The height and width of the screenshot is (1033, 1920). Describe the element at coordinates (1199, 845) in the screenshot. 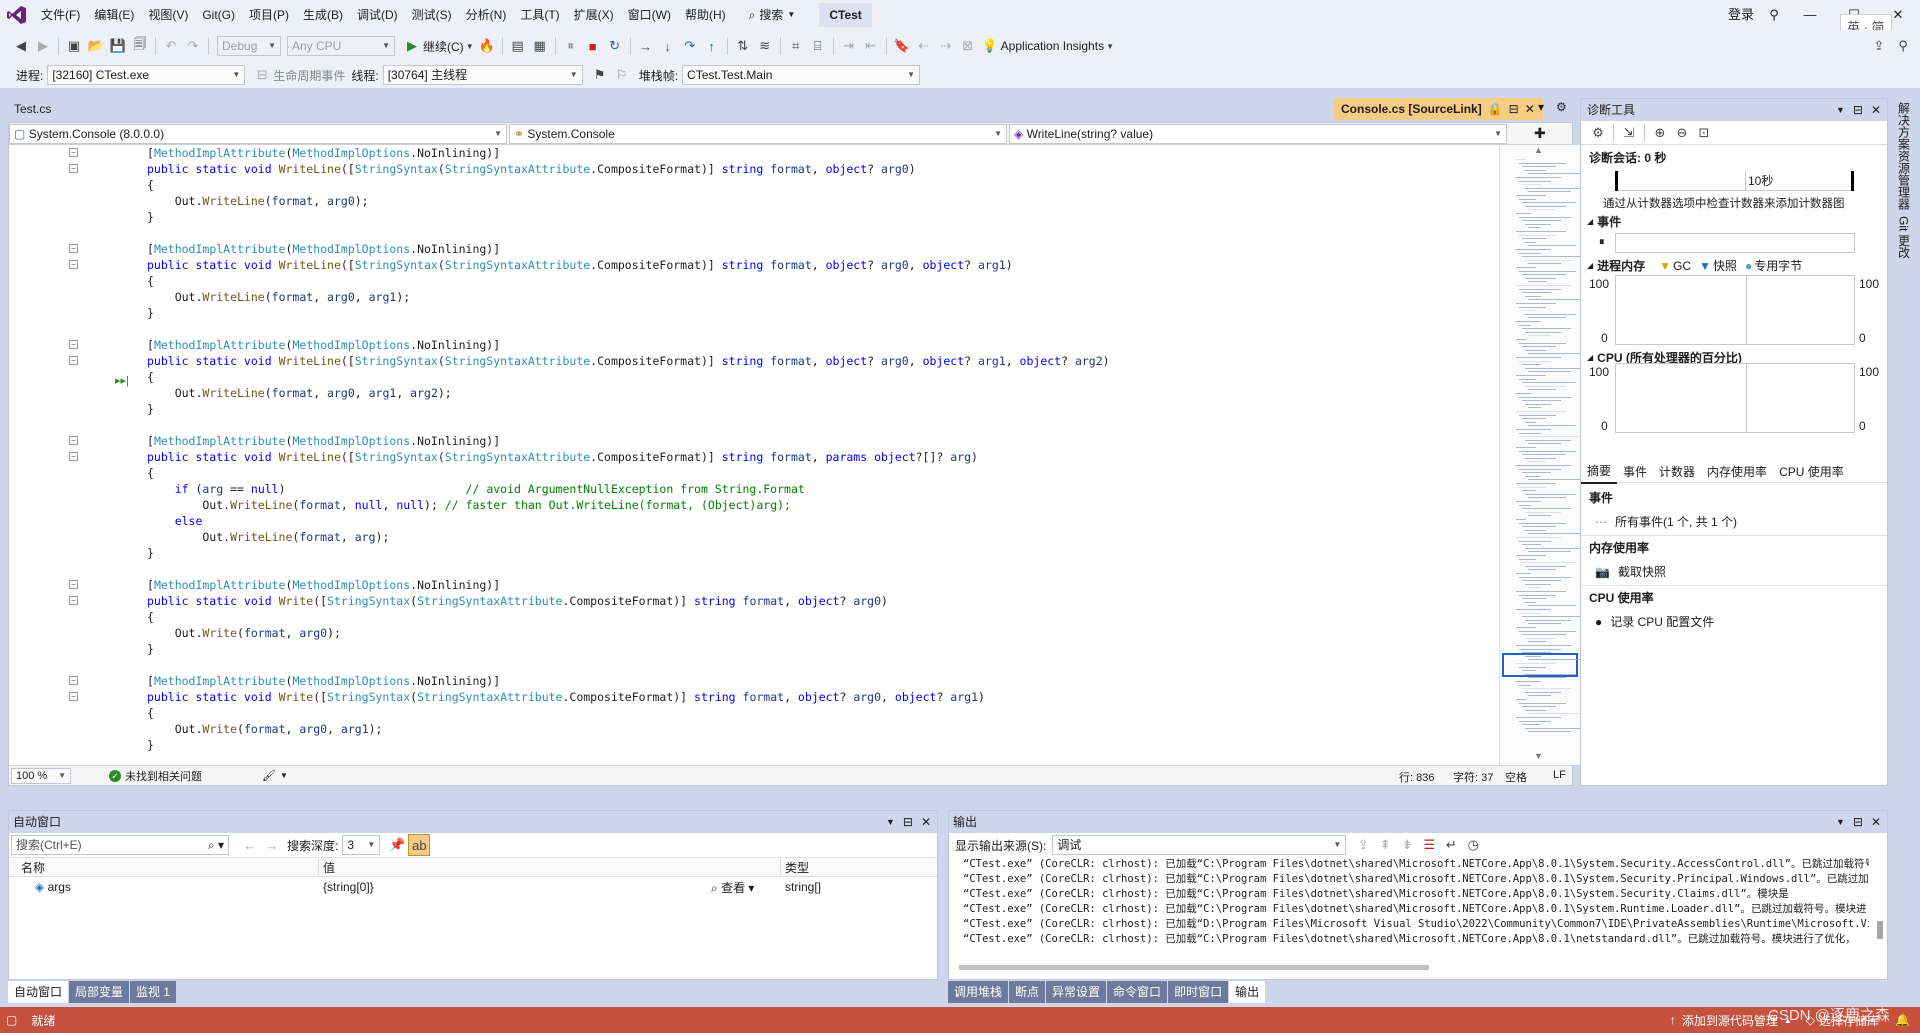

I see `output-source-dropdown: 调试 ▼` at that location.